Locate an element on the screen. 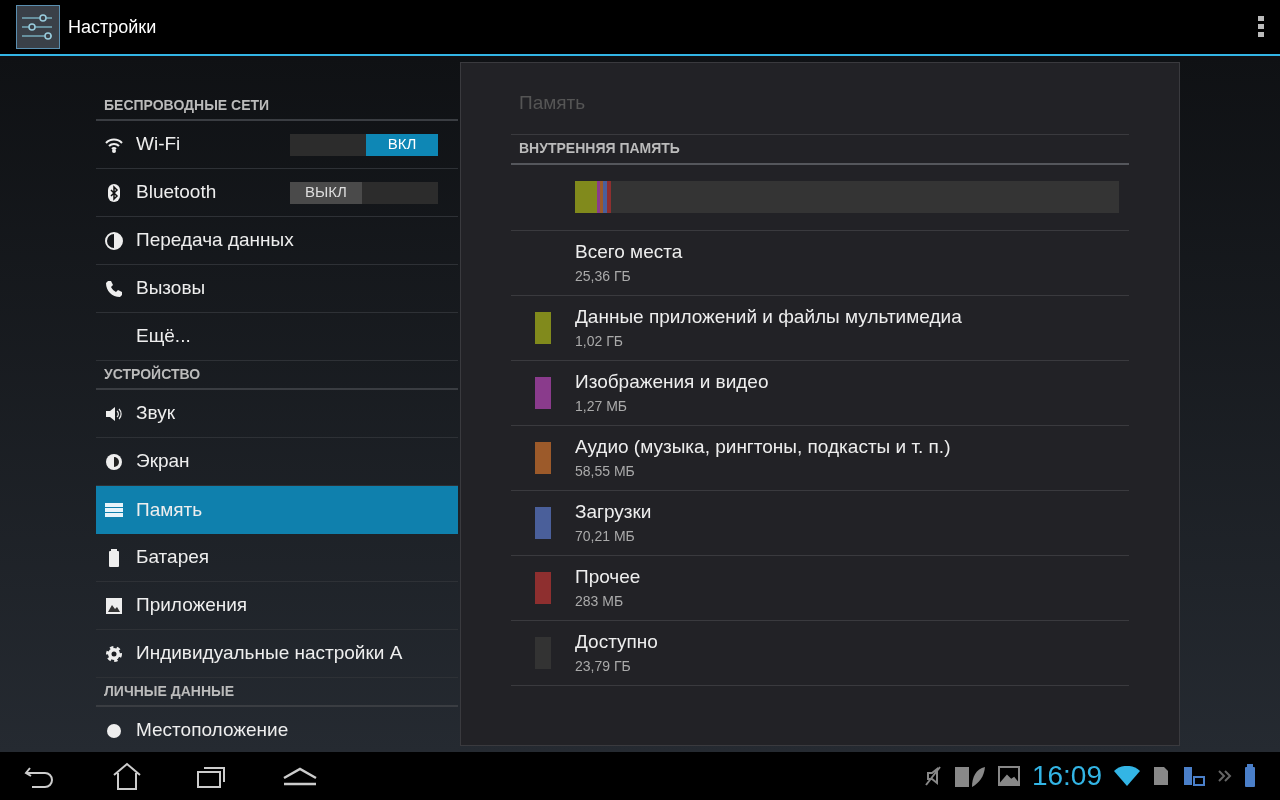  storage-category-row: Данные приложений и файлы мультимедиа 1,02 ГБ is located at coordinates (820, 328).